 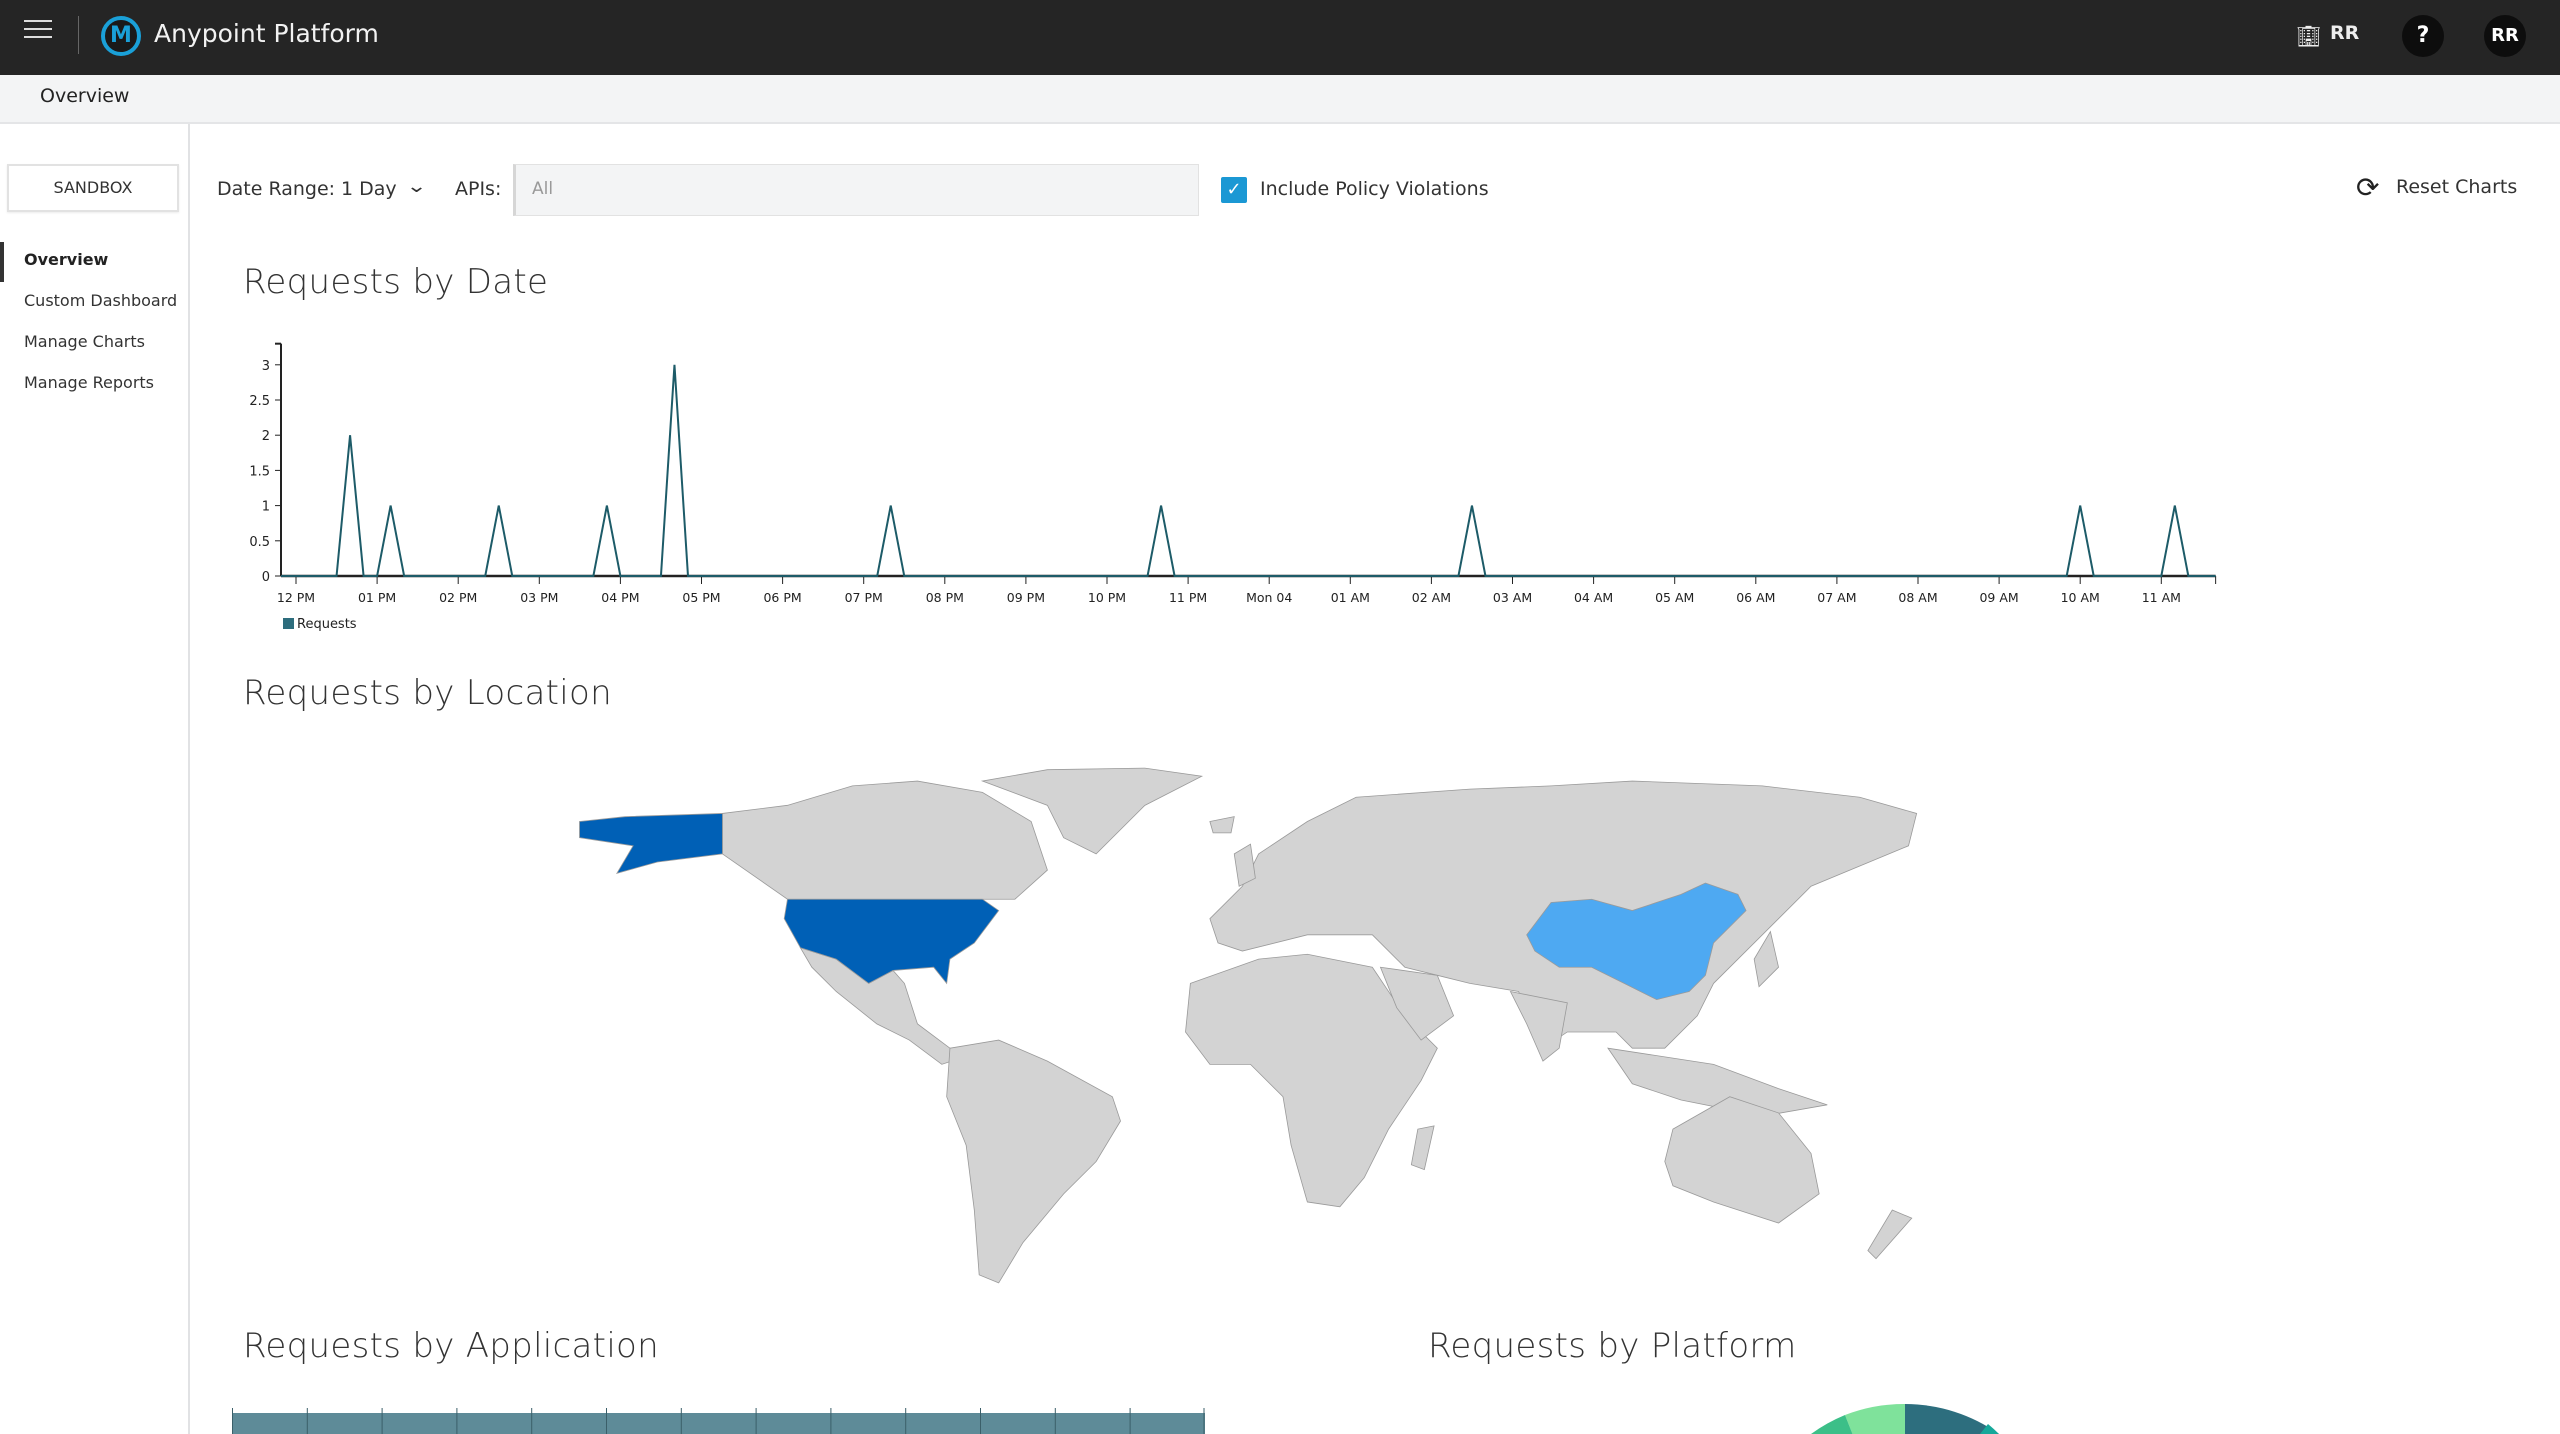 What do you see at coordinates (100, 300) in the screenshot?
I see `sidebar-item-custom-dashboard: Custom Dashboard` at bounding box center [100, 300].